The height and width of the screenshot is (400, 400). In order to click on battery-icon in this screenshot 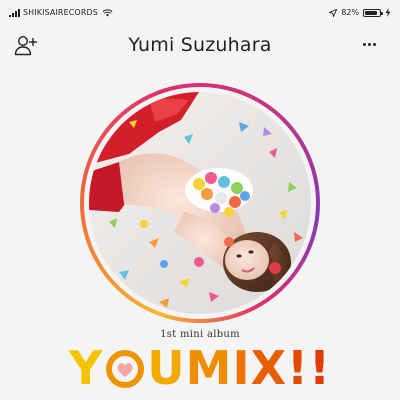, I will do `click(373, 12)`.